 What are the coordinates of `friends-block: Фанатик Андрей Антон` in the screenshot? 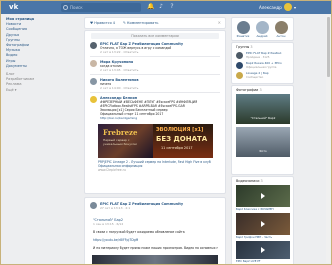 It's located at (262, 29).